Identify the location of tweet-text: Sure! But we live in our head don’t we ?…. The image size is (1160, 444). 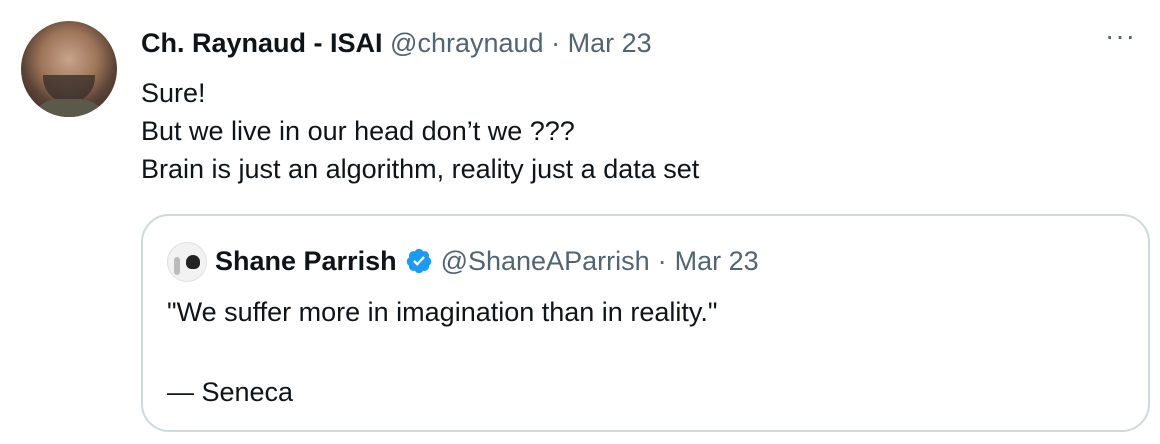
(420, 131).